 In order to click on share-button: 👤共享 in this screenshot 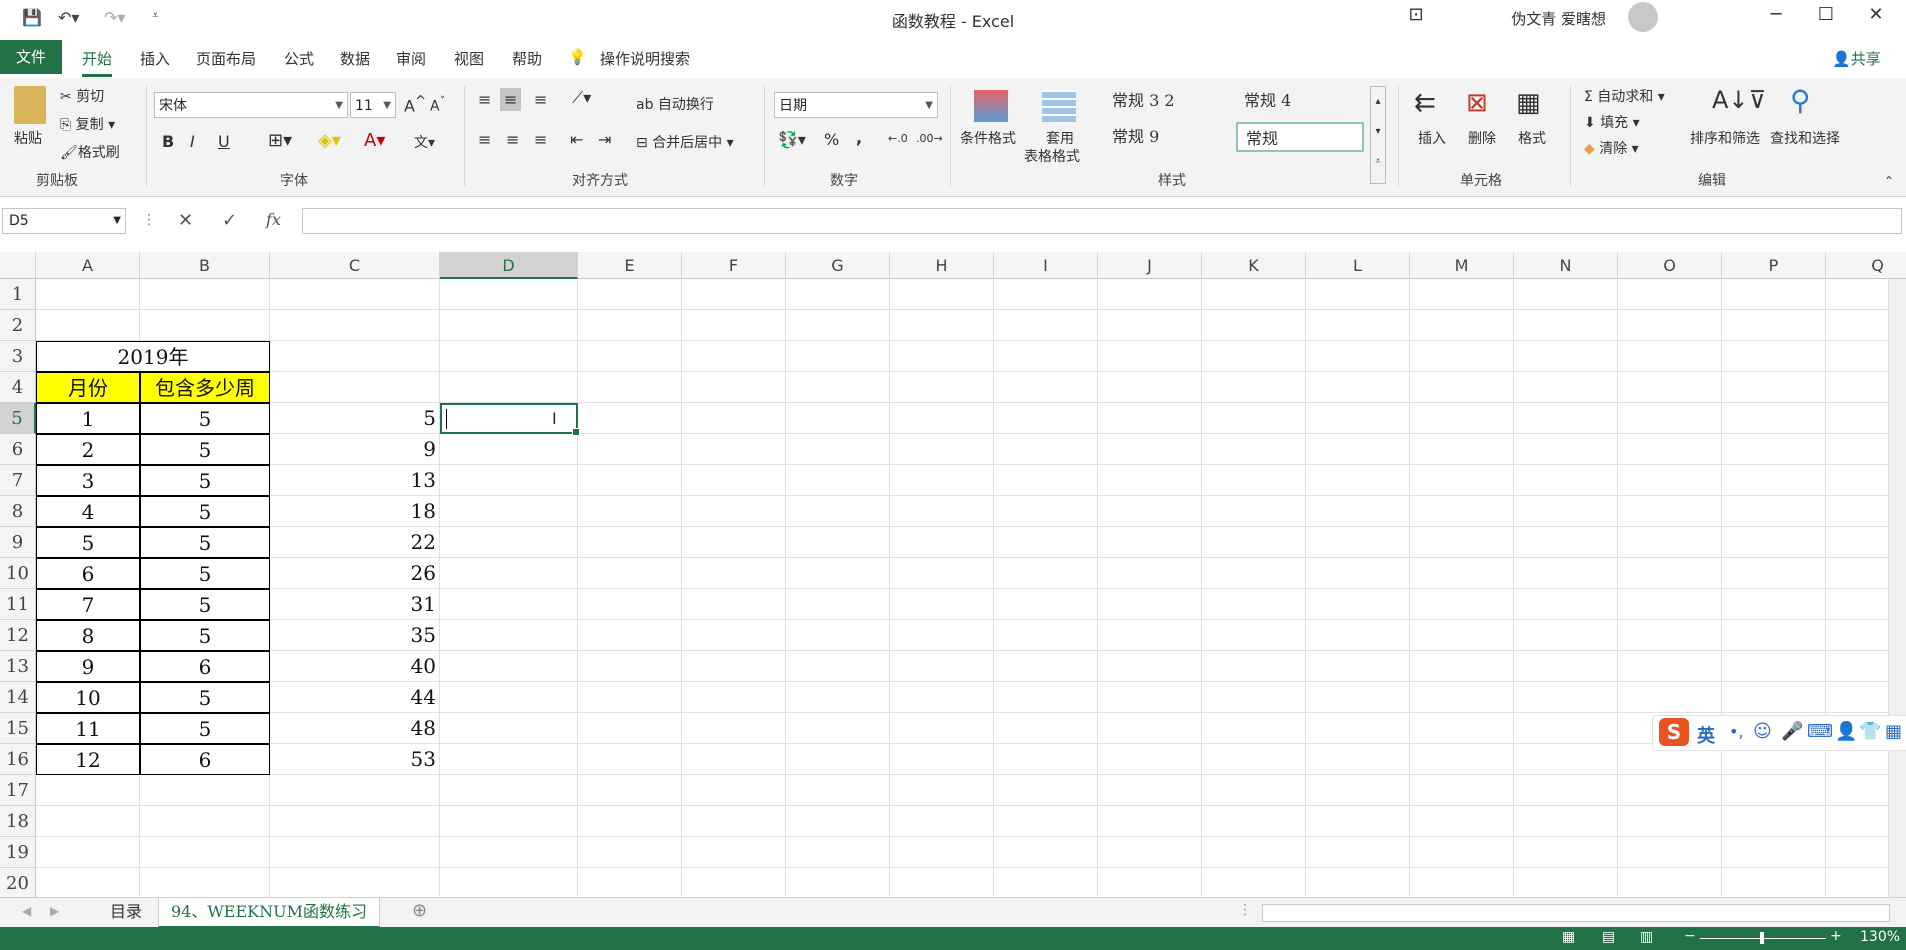, I will do `click(1856, 58)`.